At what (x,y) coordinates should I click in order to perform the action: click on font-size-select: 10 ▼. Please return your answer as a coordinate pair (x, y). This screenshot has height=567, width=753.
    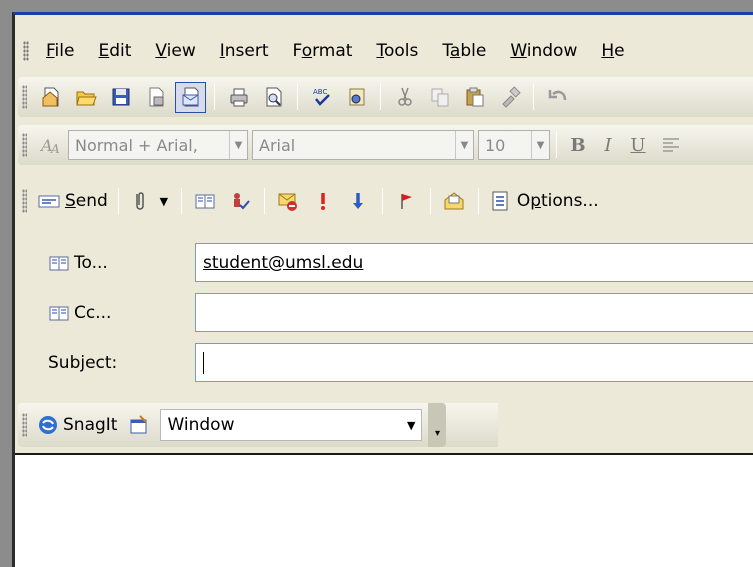
    Looking at the image, I should click on (514, 145).